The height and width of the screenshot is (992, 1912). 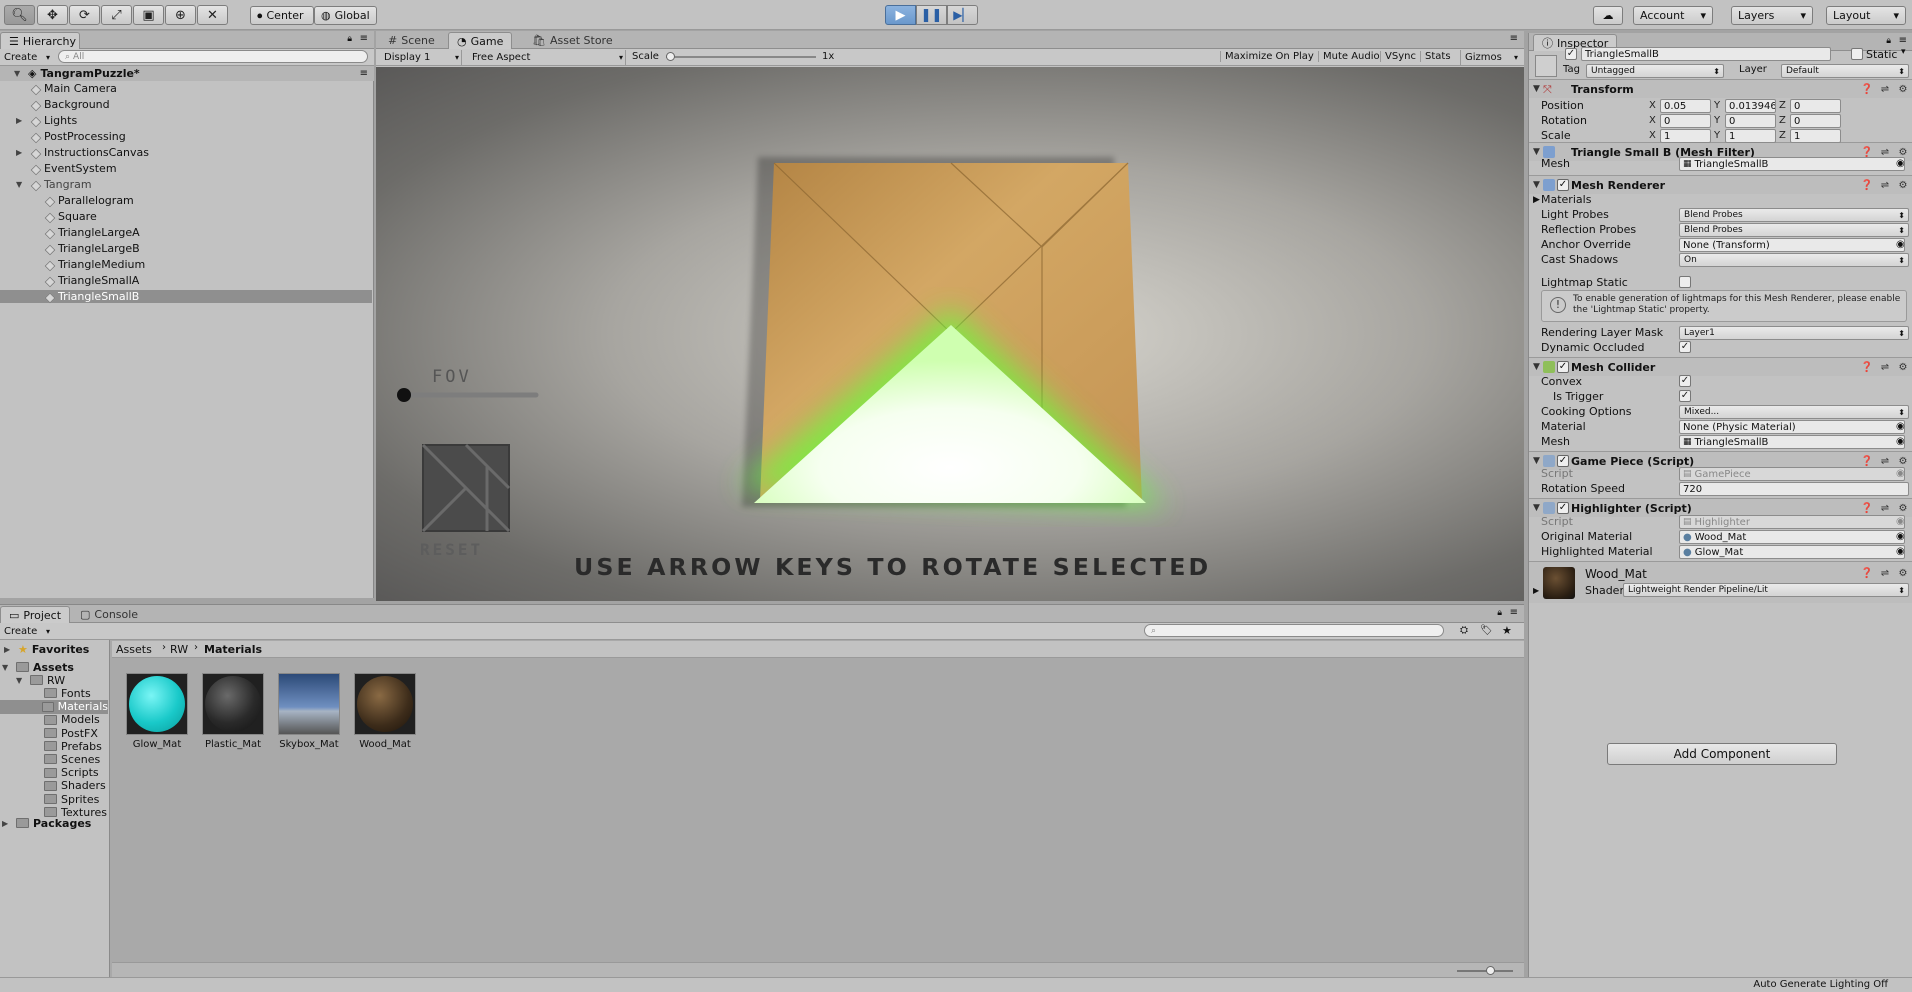 I want to click on icon-size-slider-thumb, so click(x=1490, y=970).